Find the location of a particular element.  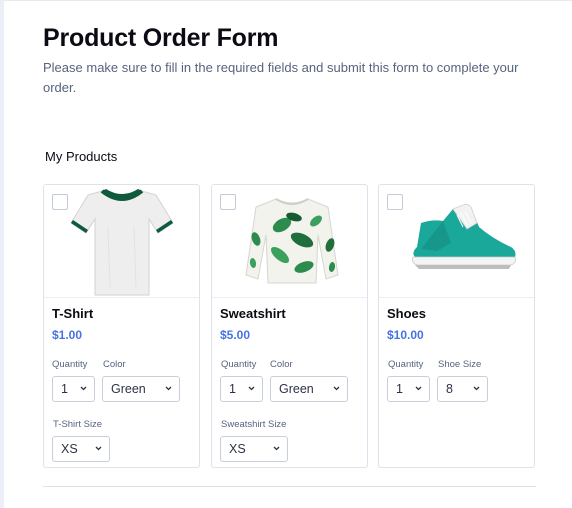

shoe-size-select: 8 is located at coordinates (462, 389).